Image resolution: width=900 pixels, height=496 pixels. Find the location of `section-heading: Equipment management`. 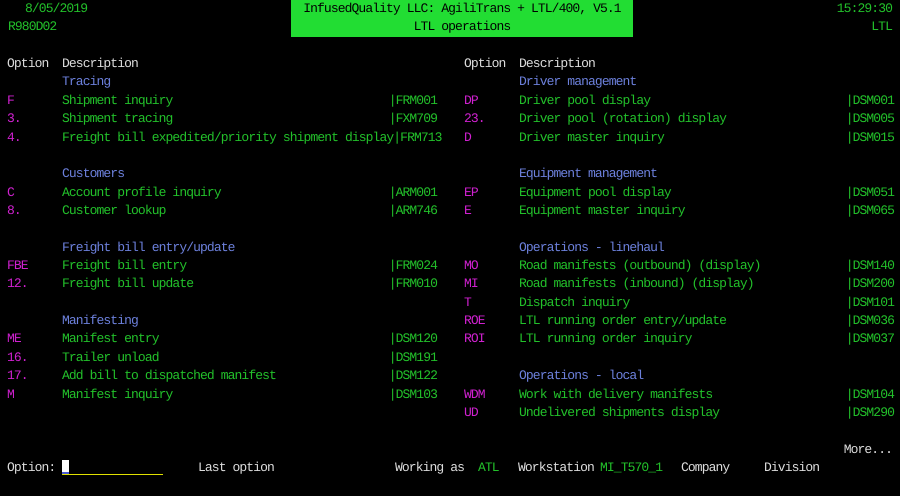

section-heading: Equipment management is located at coordinates (588, 174).